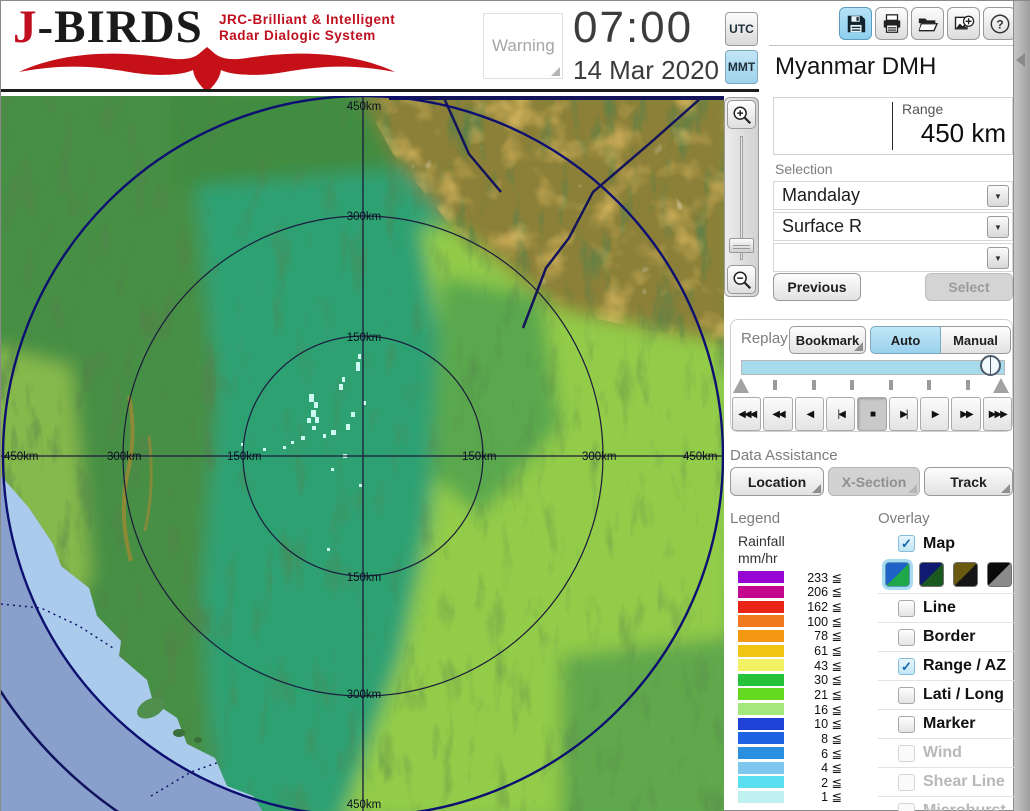 This screenshot has width=1030, height=811. What do you see at coordinates (923, 109) in the screenshot?
I see `range-label: Range` at bounding box center [923, 109].